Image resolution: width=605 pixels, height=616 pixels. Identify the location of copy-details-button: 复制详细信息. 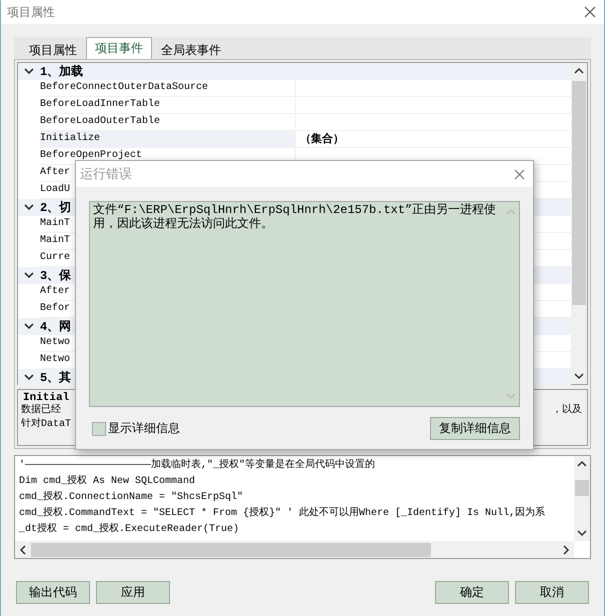
(475, 428).